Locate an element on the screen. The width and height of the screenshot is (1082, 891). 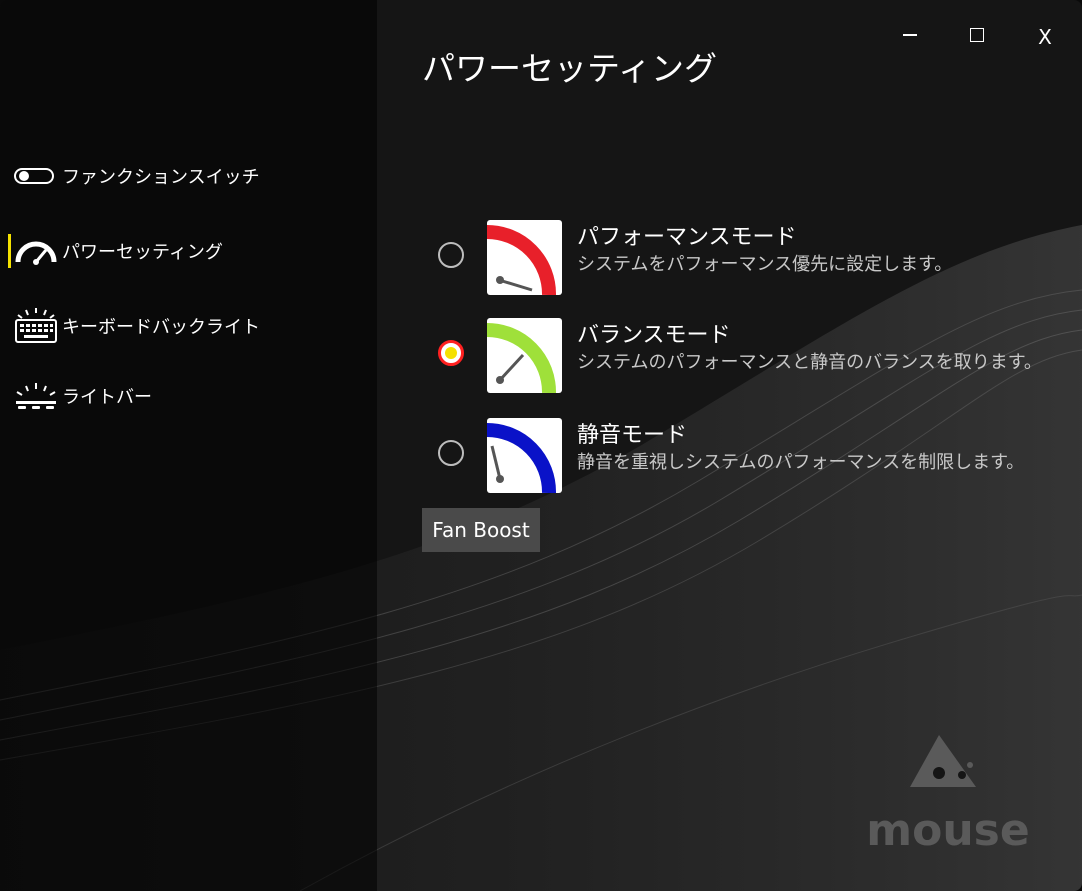
gauge-blue-icon is located at coordinates (524, 455).